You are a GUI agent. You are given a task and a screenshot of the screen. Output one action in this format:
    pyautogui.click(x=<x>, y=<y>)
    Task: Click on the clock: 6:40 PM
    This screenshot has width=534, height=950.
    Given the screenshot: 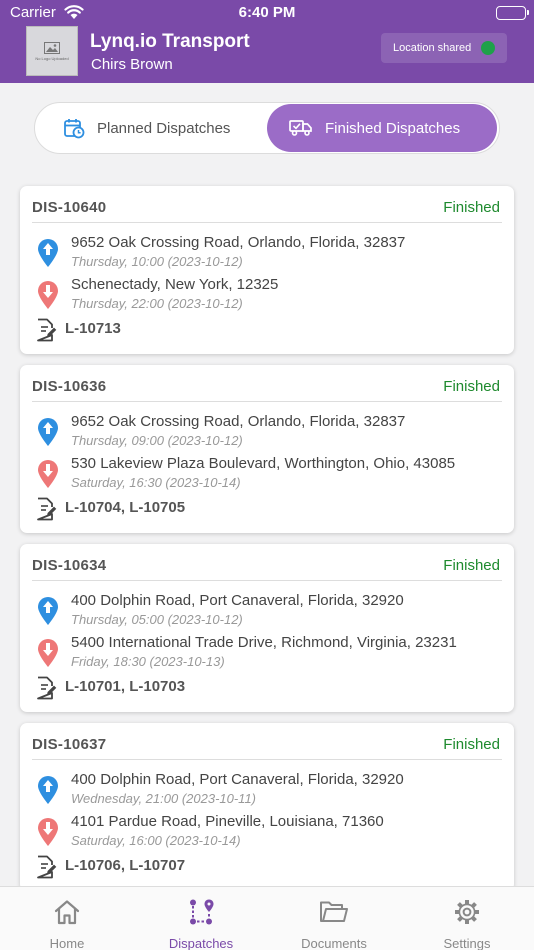 What is the action you would take?
    pyautogui.click(x=267, y=12)
    